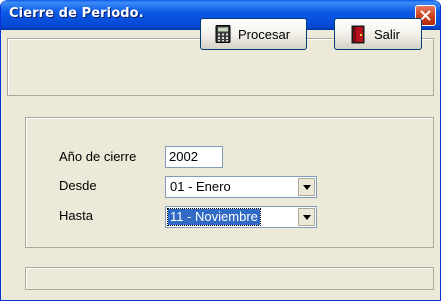 The height and width of the screenshot is (301, 441). What do you see at coordinates (78, 185) in the screenshot?
I see `from-label: Desde` at bounding box center [78, 185].